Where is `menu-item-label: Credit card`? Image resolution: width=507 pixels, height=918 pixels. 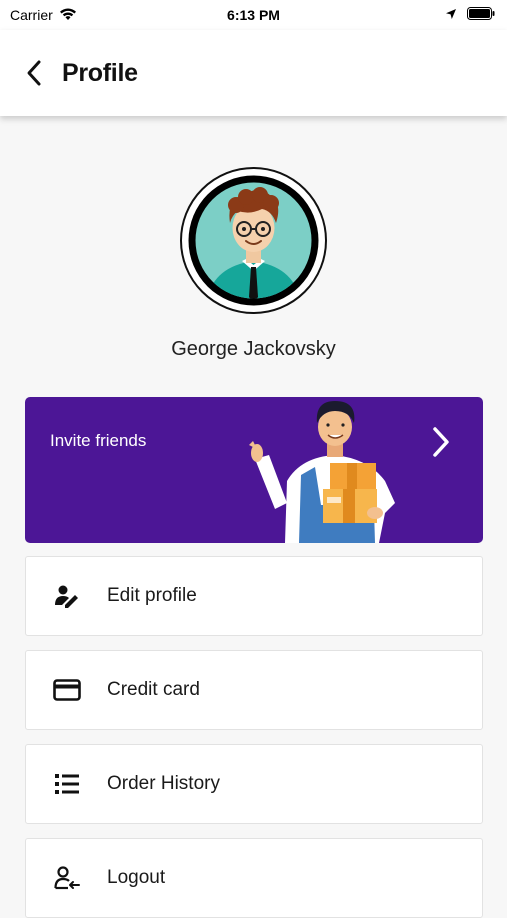 menu-item-label: Credit card is located at coordinates (153, 689).